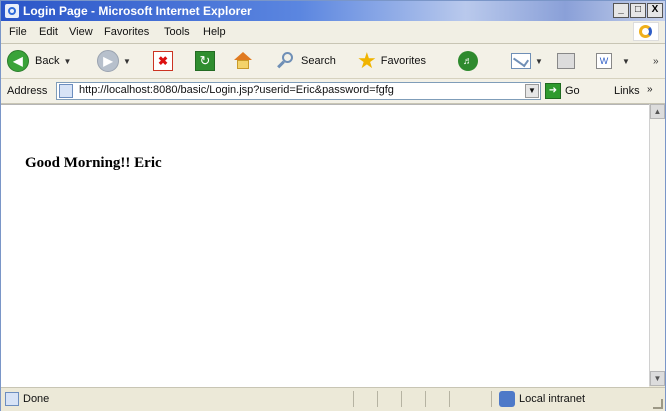 Image resolution: width=666 pixels, height=411 pixels. What do you see at coordinates (552, 399) in the screenshot?
I see `security-zone-text: Local intranet` at bounding box center [552, 399].